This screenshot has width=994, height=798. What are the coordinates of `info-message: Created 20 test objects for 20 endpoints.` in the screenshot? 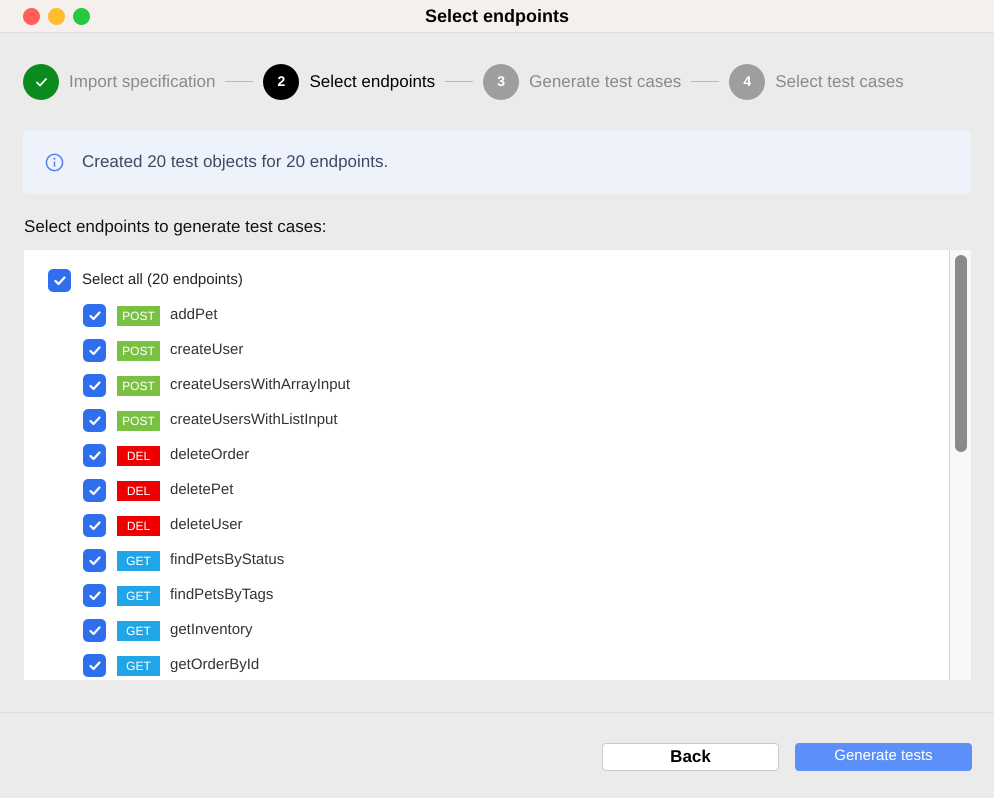 It's located at (235, 162).